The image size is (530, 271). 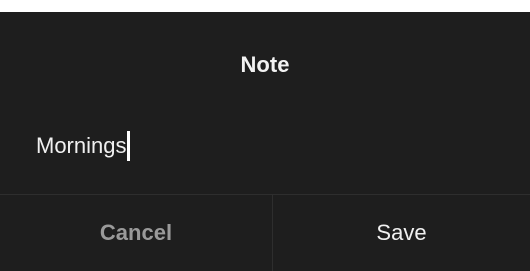 I want to click on dialog-title: Note, so click(x=265, y=64).